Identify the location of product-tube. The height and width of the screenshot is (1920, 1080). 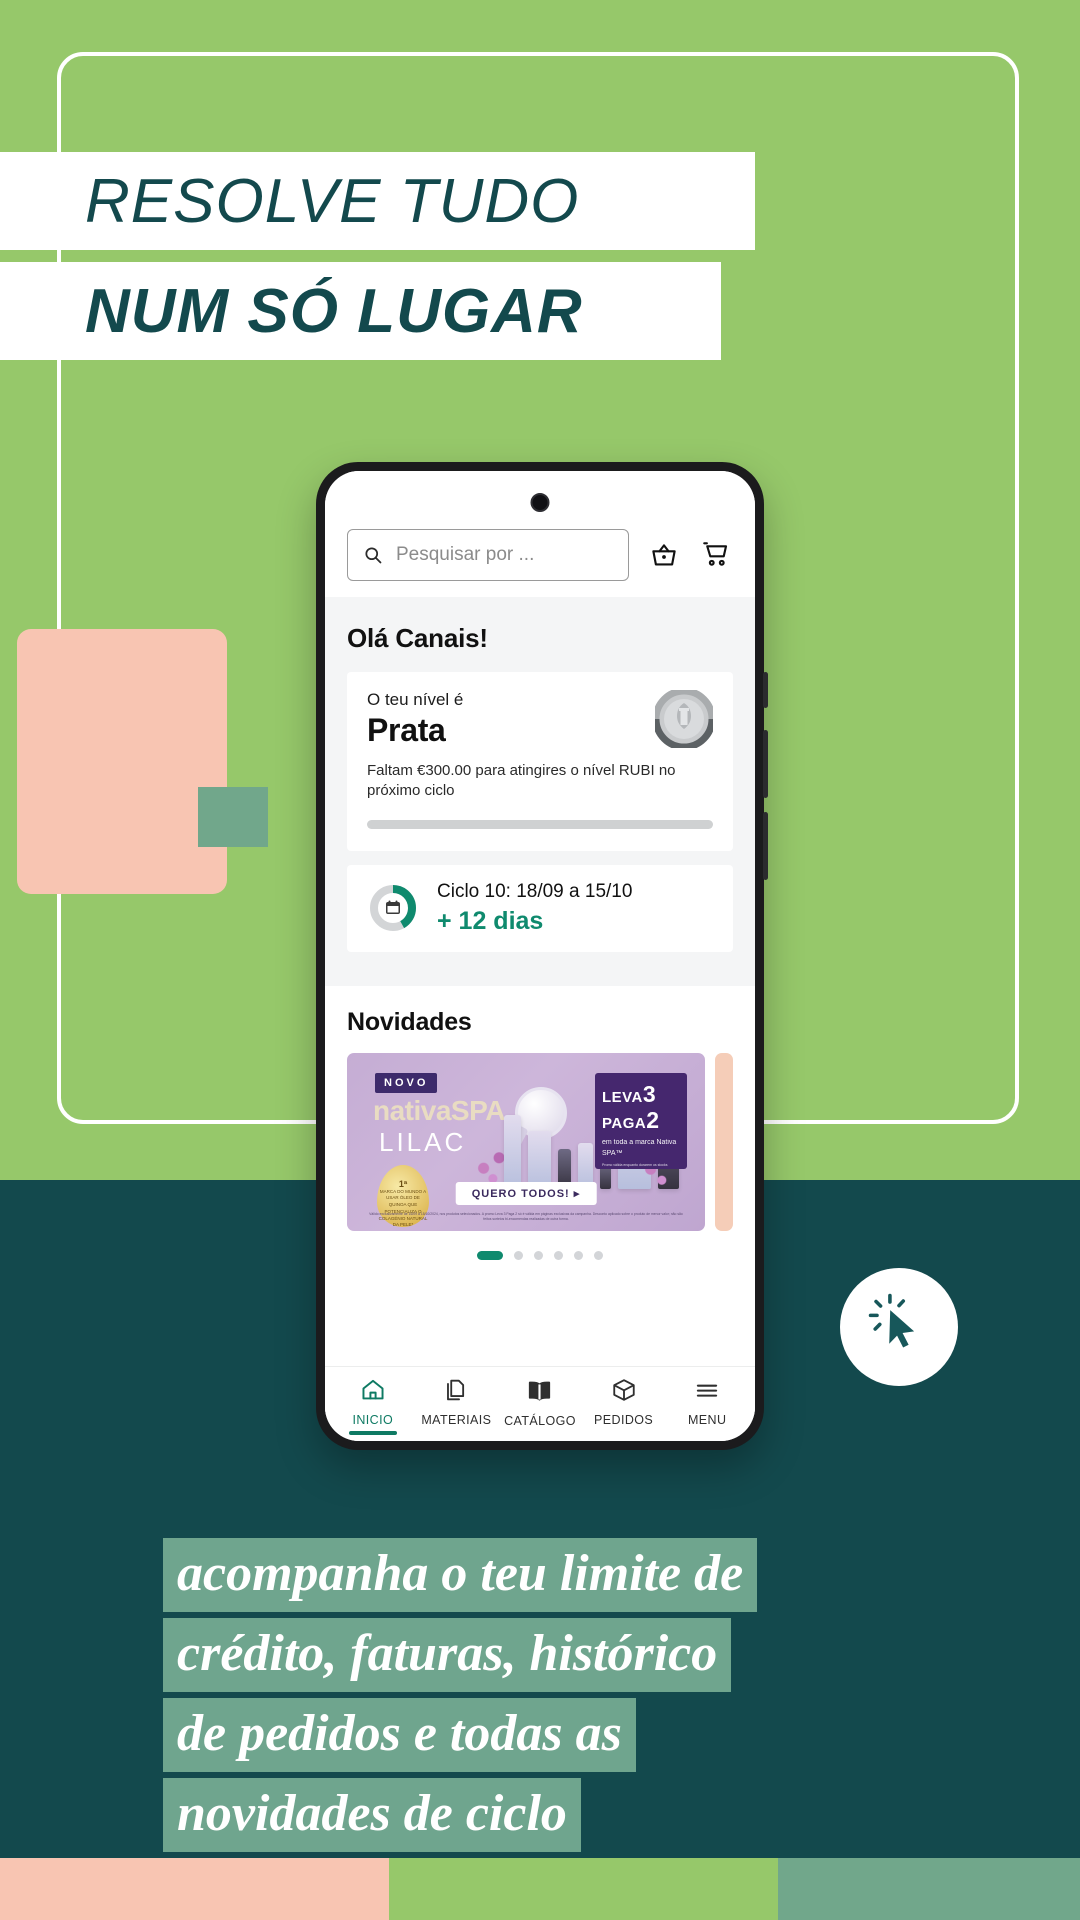
(539, 1159).